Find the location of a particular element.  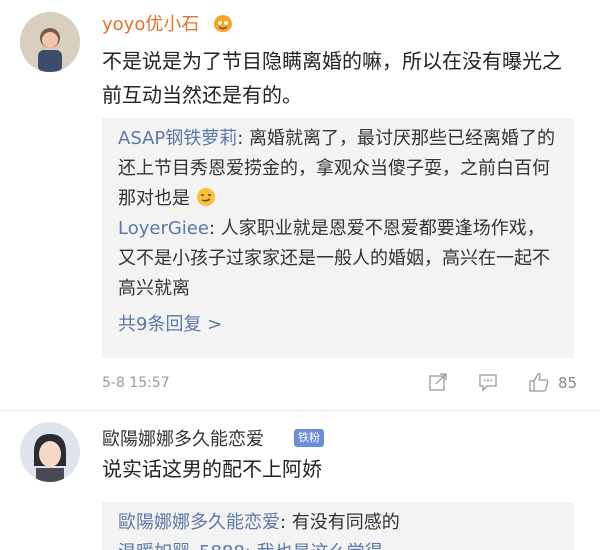

username: yoyo优小石 is located at coordinates (150, 23).